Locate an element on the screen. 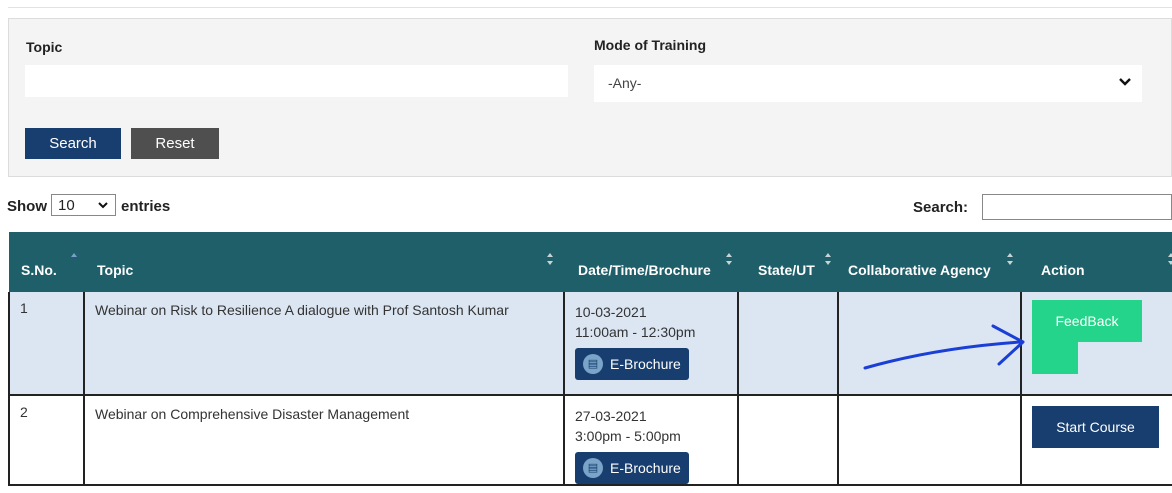 This screenshot has height=493, width=1172. entries-label: entries is located at coordinates (146, 206).